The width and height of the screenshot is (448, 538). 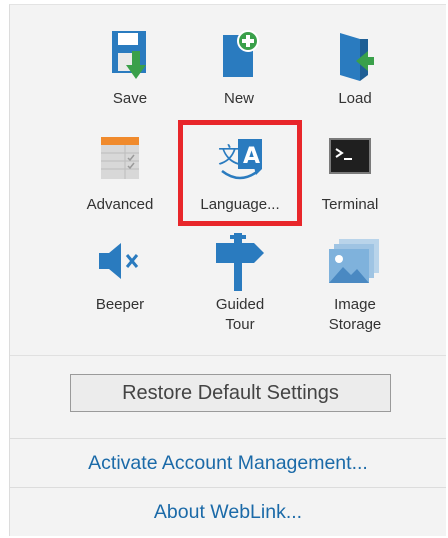 I want to click on load-tile: Load, so click(x=355, y=70).